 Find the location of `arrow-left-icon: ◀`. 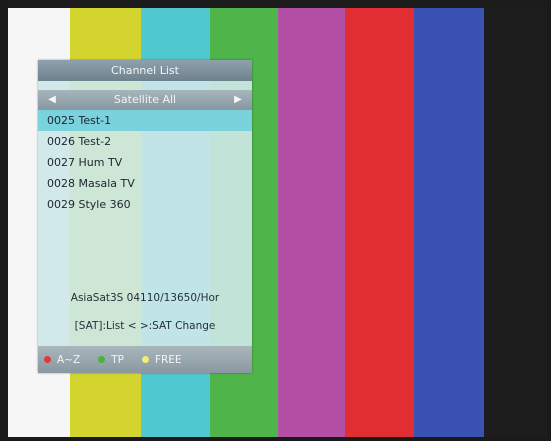

arrow-left-icon: ◀ is located at coordinates (52, 100).